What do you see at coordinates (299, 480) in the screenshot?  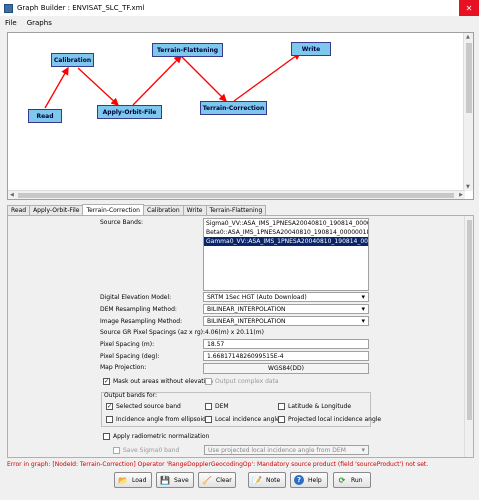 I see `help-icon: ?` at bounding box center [299, 480].